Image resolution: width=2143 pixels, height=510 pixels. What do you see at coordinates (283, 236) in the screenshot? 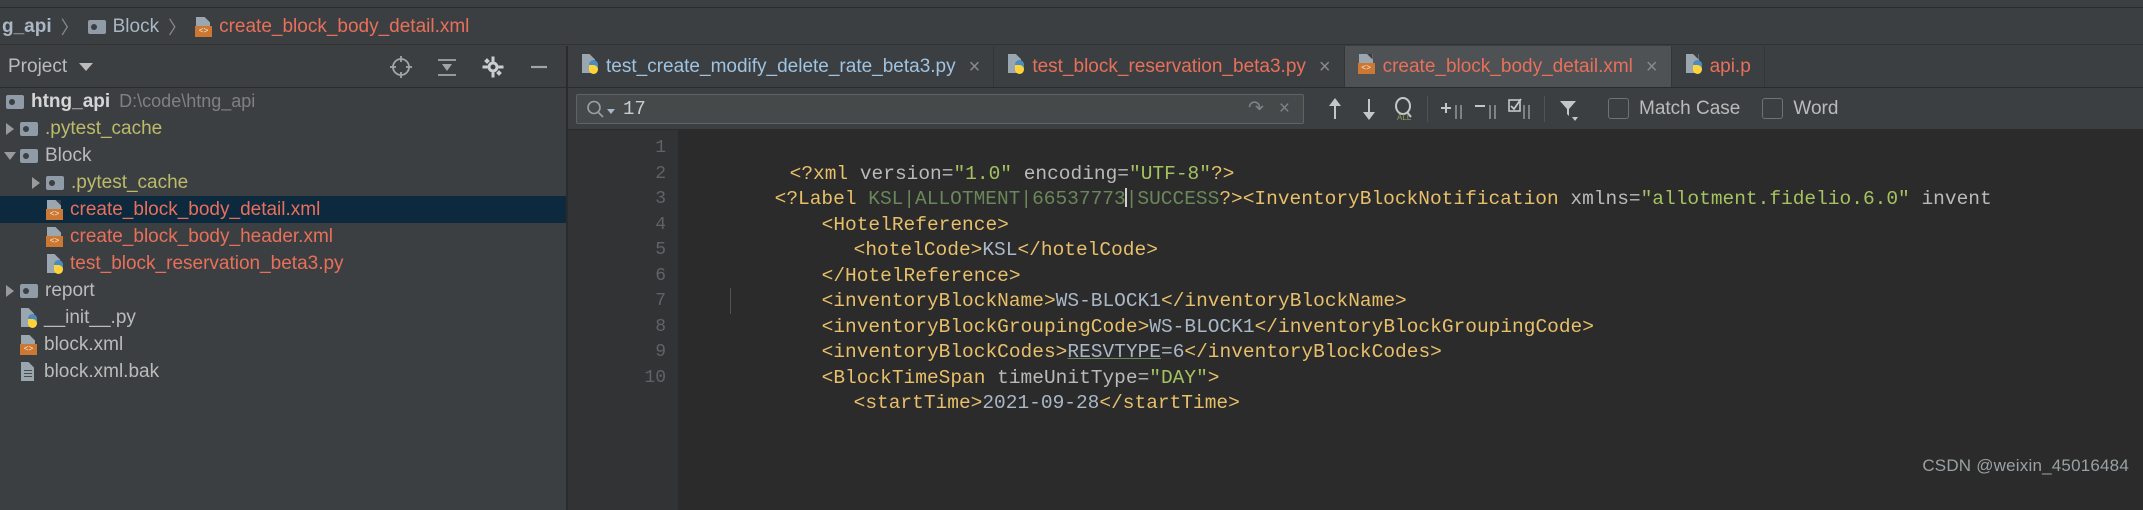
I see `tree-node-create_block_body_header-xml: <> create_block_body_header.xml` at bounding box center [283, 236].